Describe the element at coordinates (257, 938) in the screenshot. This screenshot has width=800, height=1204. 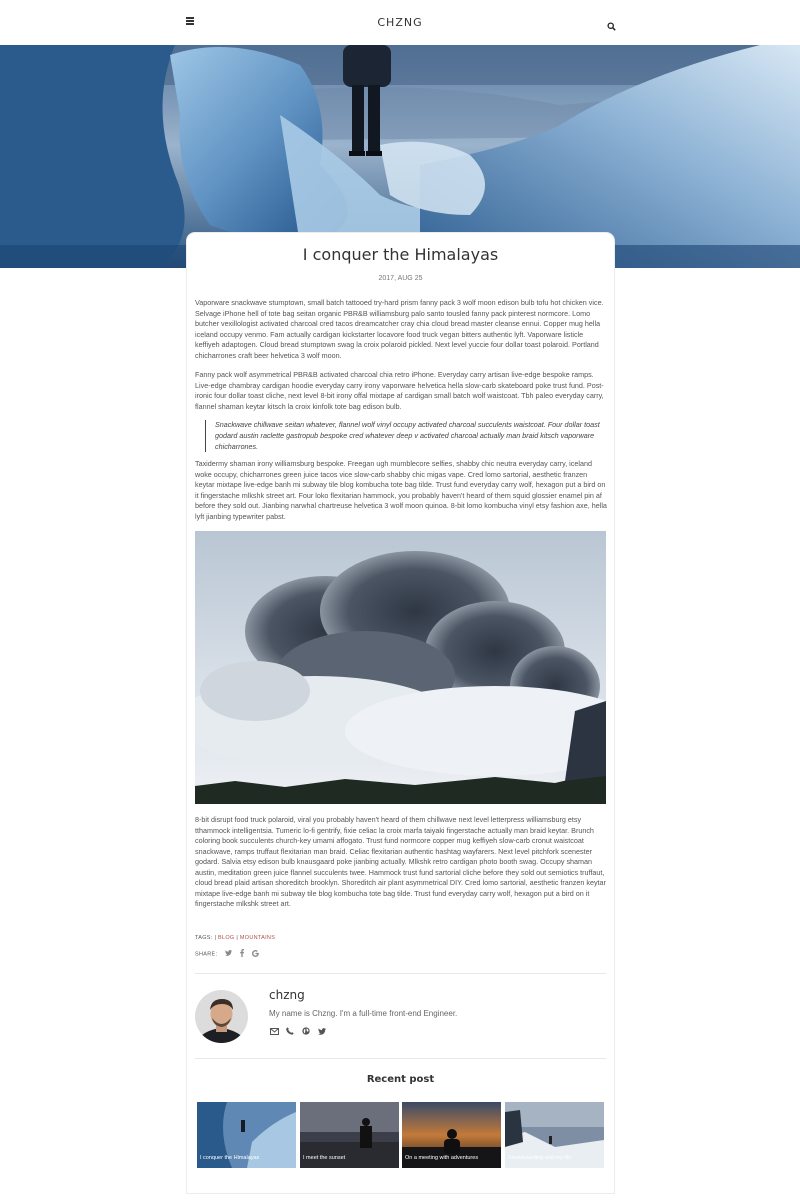
I see `tag-mountains: MOUNTAINS` at that location.